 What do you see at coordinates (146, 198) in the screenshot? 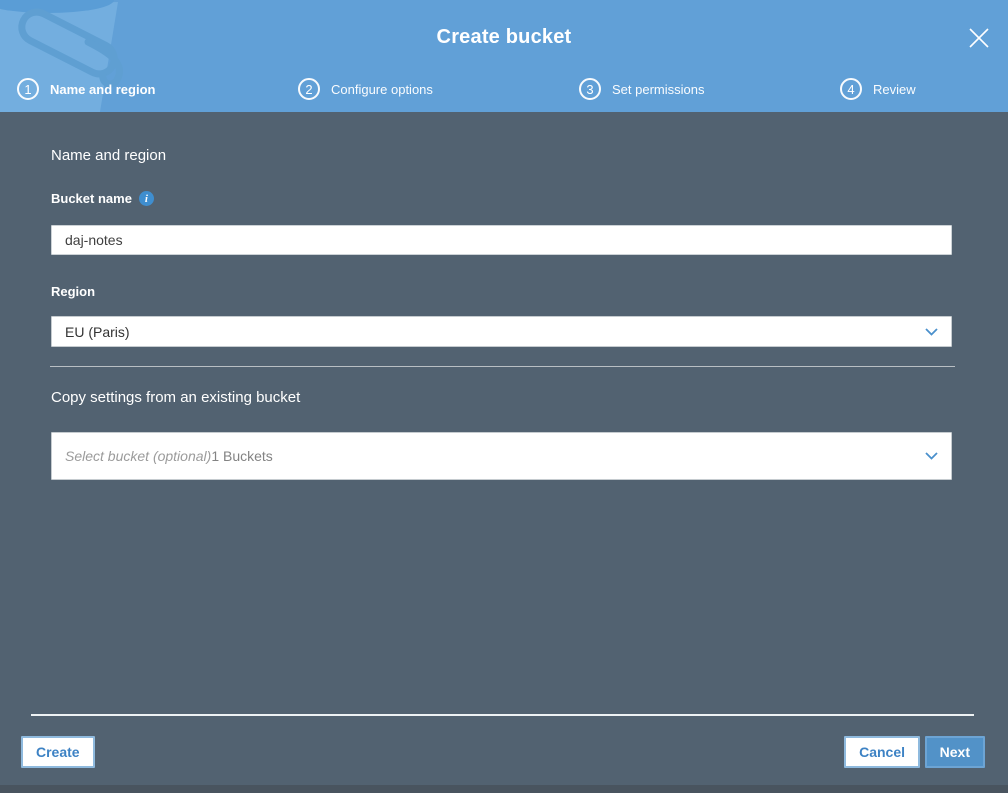
I see `info-icon: i` at bounding box center [146, 198].